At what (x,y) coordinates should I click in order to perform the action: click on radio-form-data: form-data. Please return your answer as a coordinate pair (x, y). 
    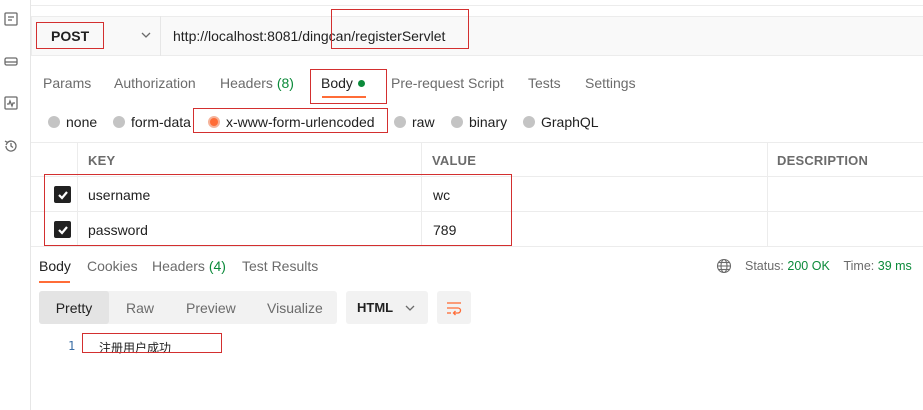
    Looking at the image, I should click on (152, 122).